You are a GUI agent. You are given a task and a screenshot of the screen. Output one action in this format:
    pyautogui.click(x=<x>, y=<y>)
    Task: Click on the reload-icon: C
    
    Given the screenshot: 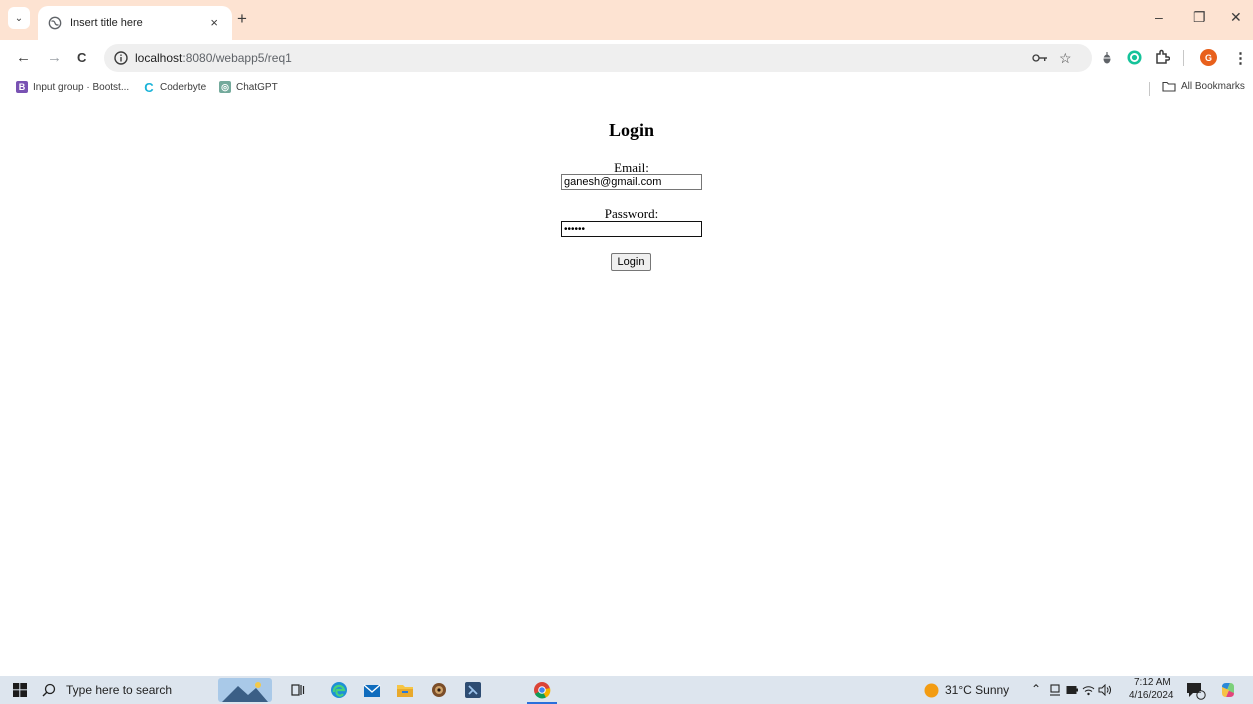 What is the action you would take?
    pyautogui.click(x=81, y=57)
    